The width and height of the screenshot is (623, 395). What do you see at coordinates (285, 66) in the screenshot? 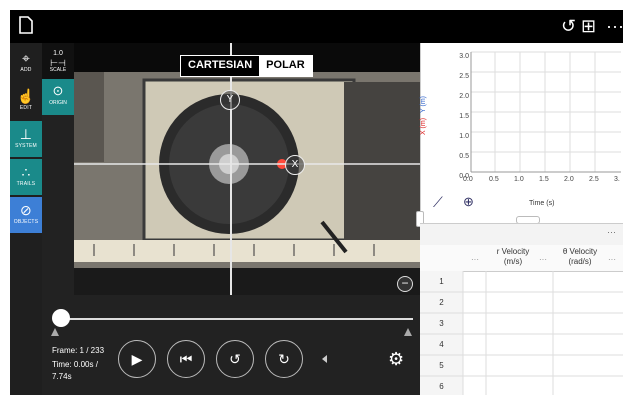
I see `polar-option: POLAR` at bounding box center [285, 66].